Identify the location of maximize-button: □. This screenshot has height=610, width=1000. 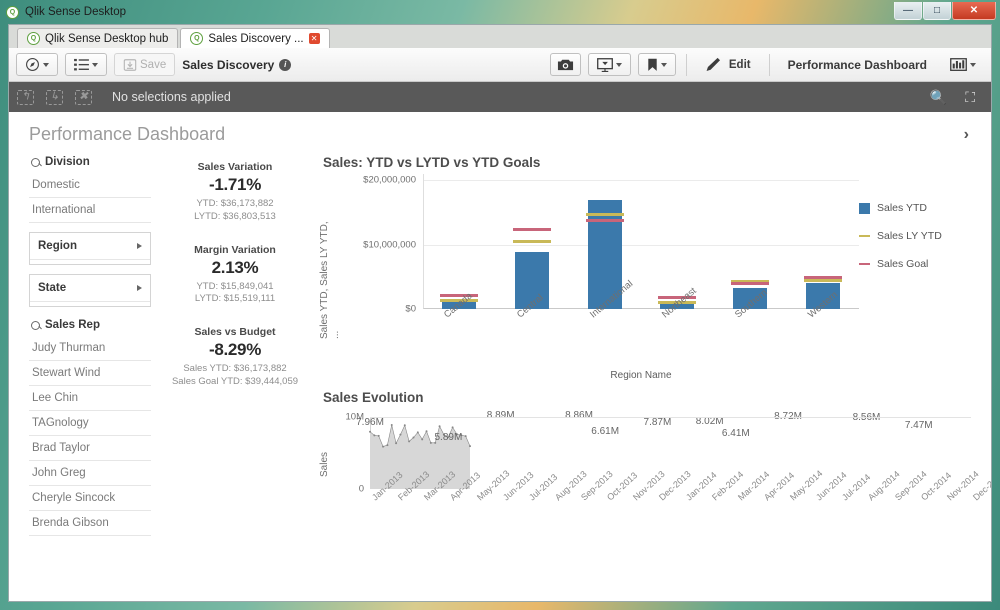
(937, 11).